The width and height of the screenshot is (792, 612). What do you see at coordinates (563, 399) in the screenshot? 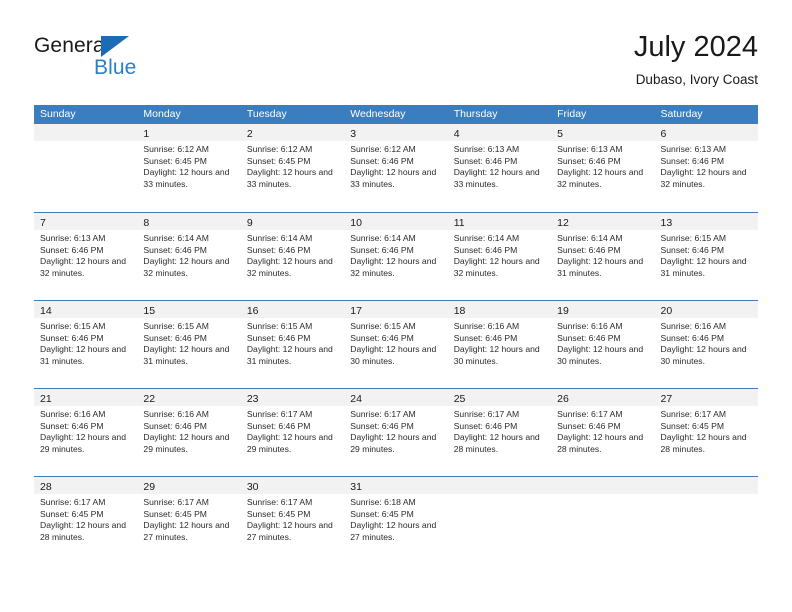
I see `day-number: 26` at bounding box center [563, 399].